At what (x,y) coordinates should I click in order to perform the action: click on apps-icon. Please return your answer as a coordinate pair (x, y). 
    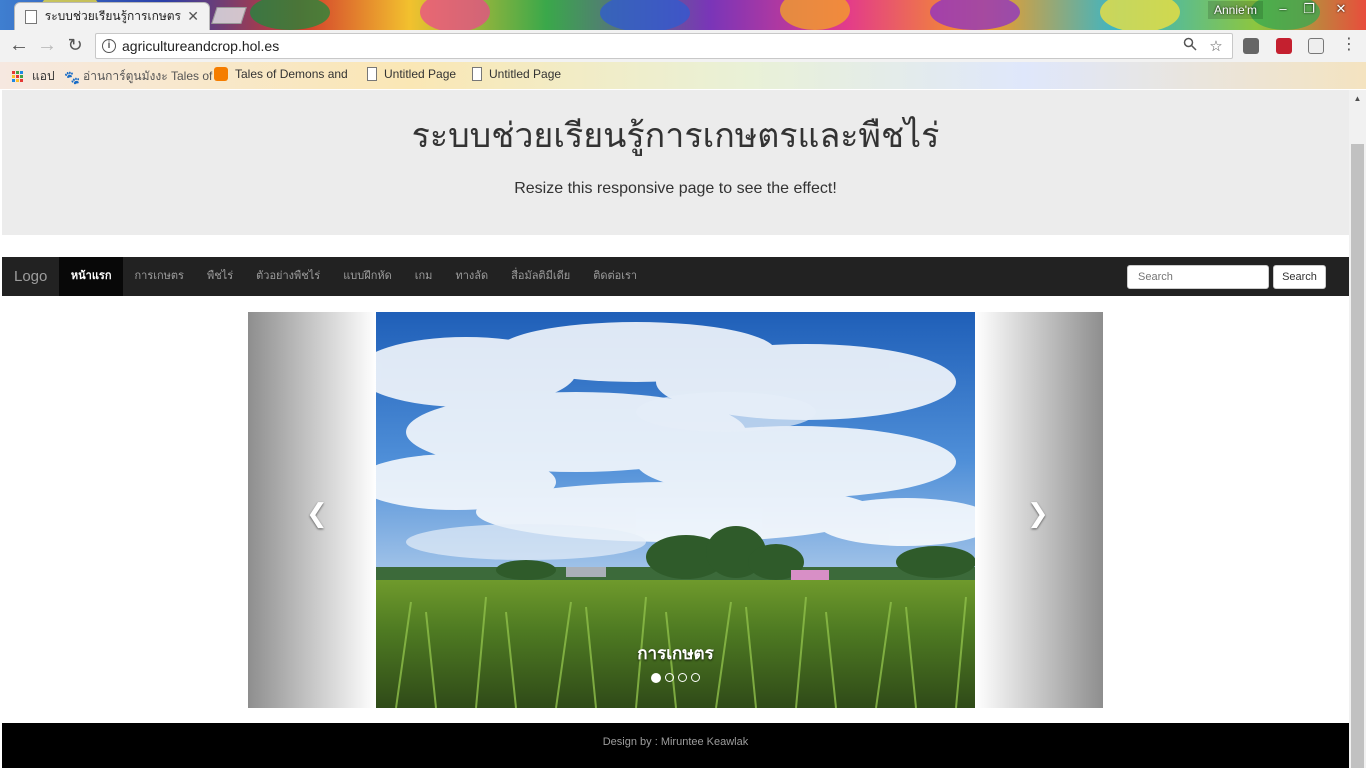
    Looking at the image, I should click on (18, 76).